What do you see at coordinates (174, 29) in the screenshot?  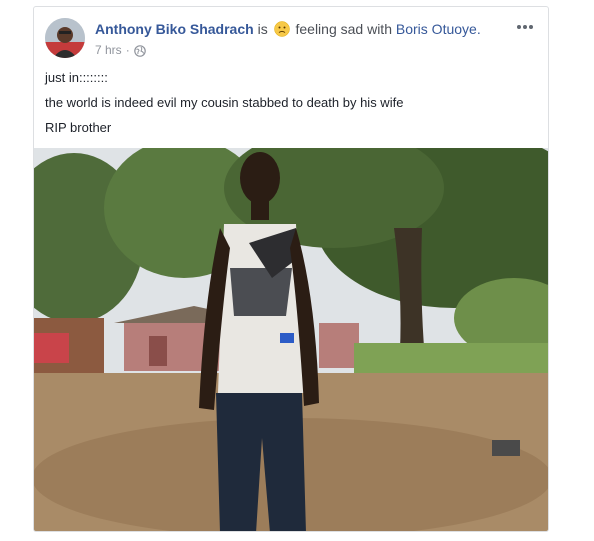 I see `author-name-link: Anthony Biko Shadrach` at bounding box center [174, 29].